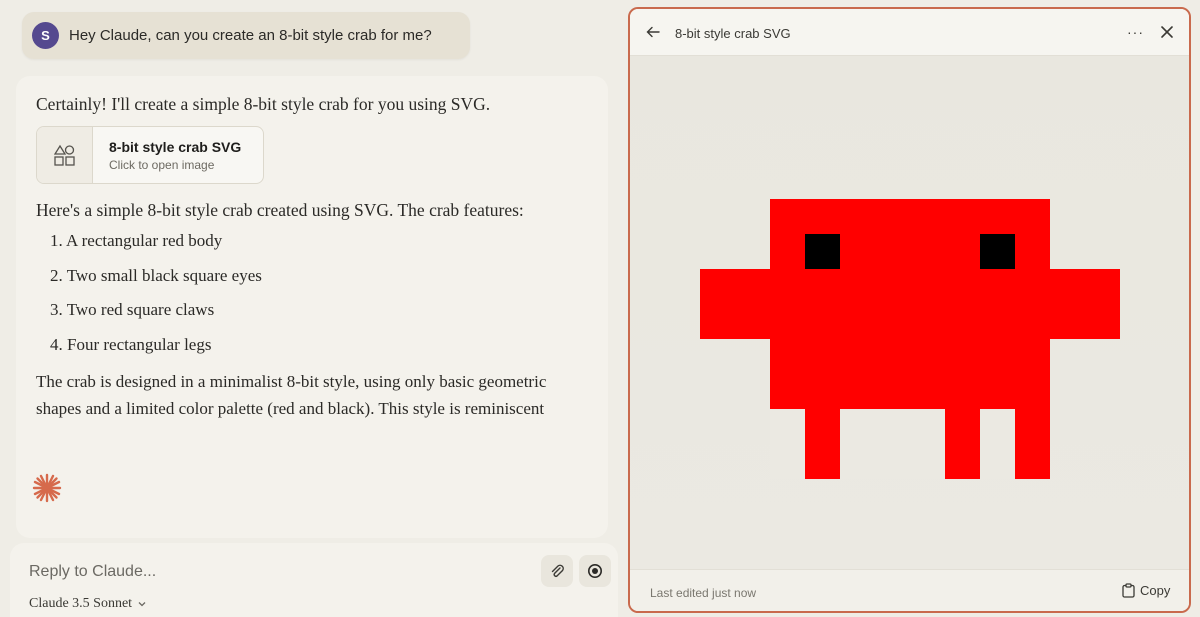 This screenshot has height=617, width=1200. Describe the element at coordinates (1128, 590) in the screenshot. I see `clipboard-icon` at that location.